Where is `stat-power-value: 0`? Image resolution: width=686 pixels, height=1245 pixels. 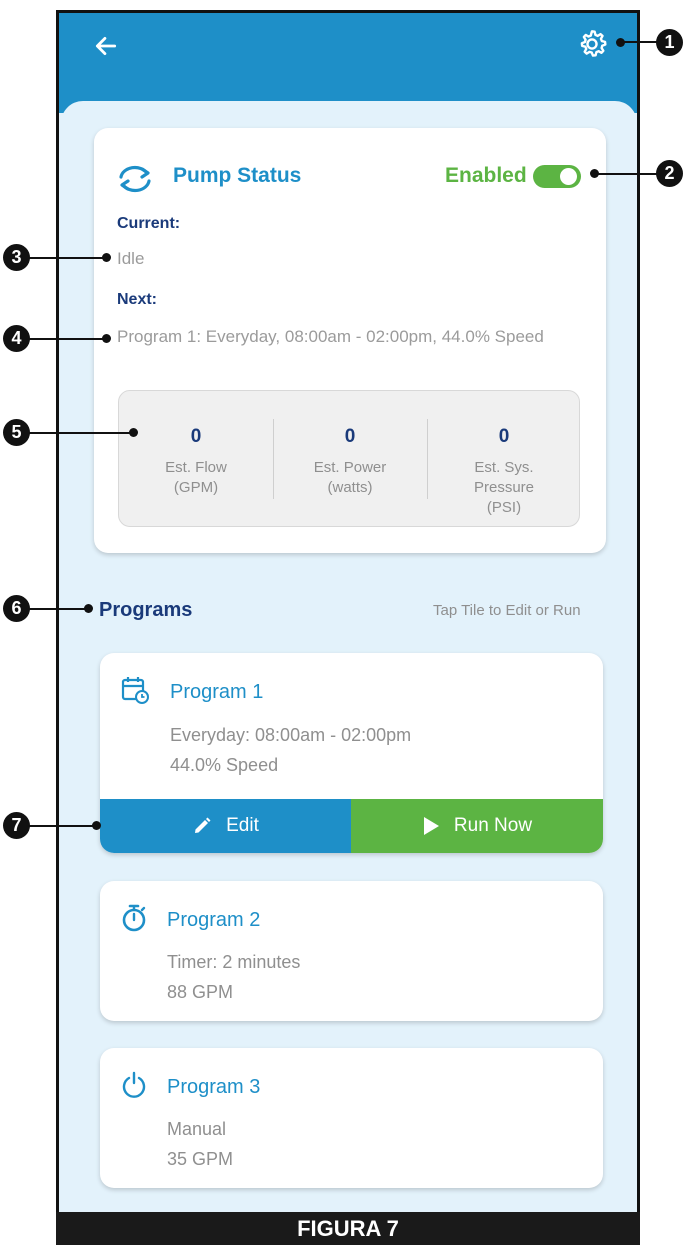 stat-power-value: 0 is located at coordinates (350, 436).